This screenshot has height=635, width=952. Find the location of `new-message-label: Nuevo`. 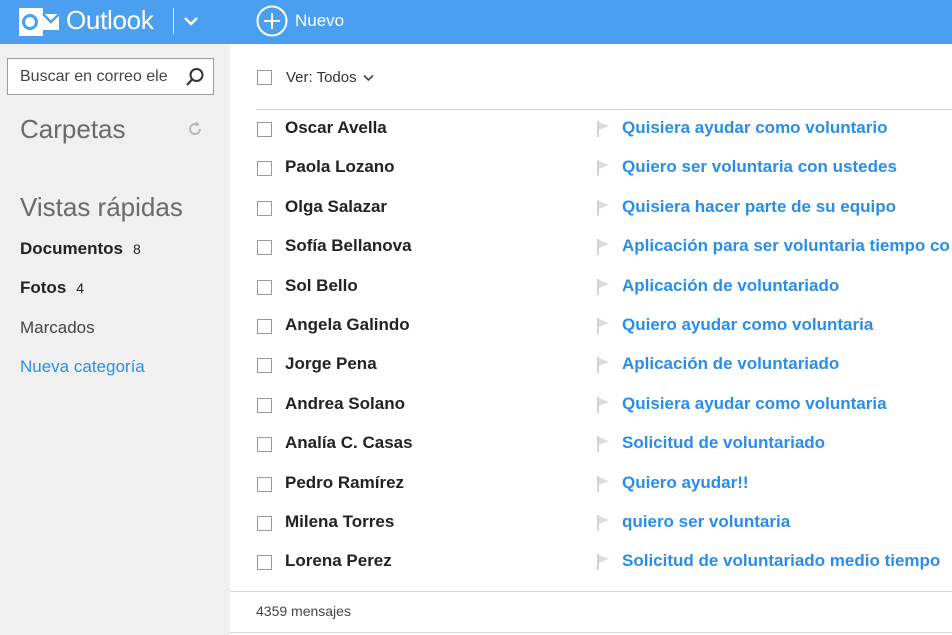

new-message-label: Nuevo is located at coordinates (320, 20).